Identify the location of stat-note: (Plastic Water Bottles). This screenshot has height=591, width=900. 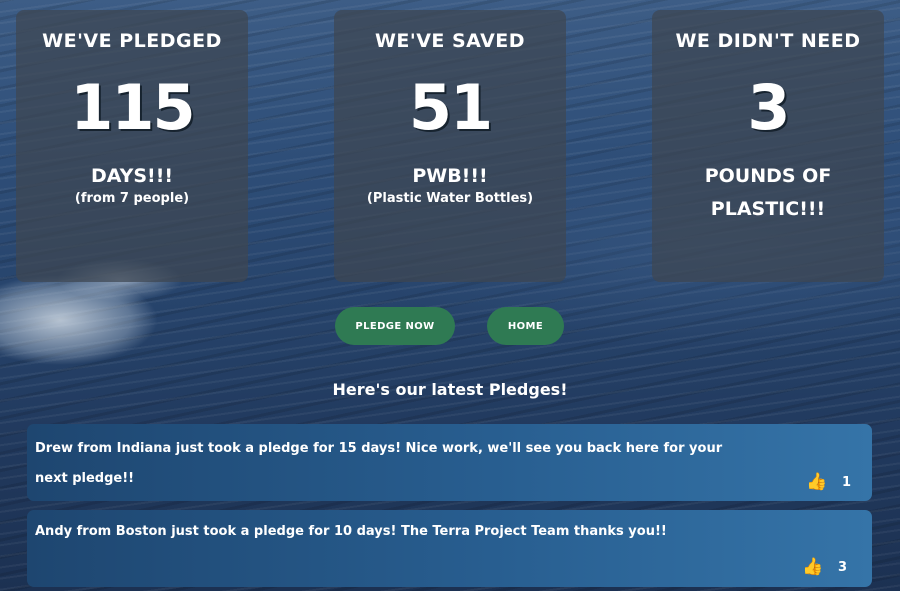
(450, 198).